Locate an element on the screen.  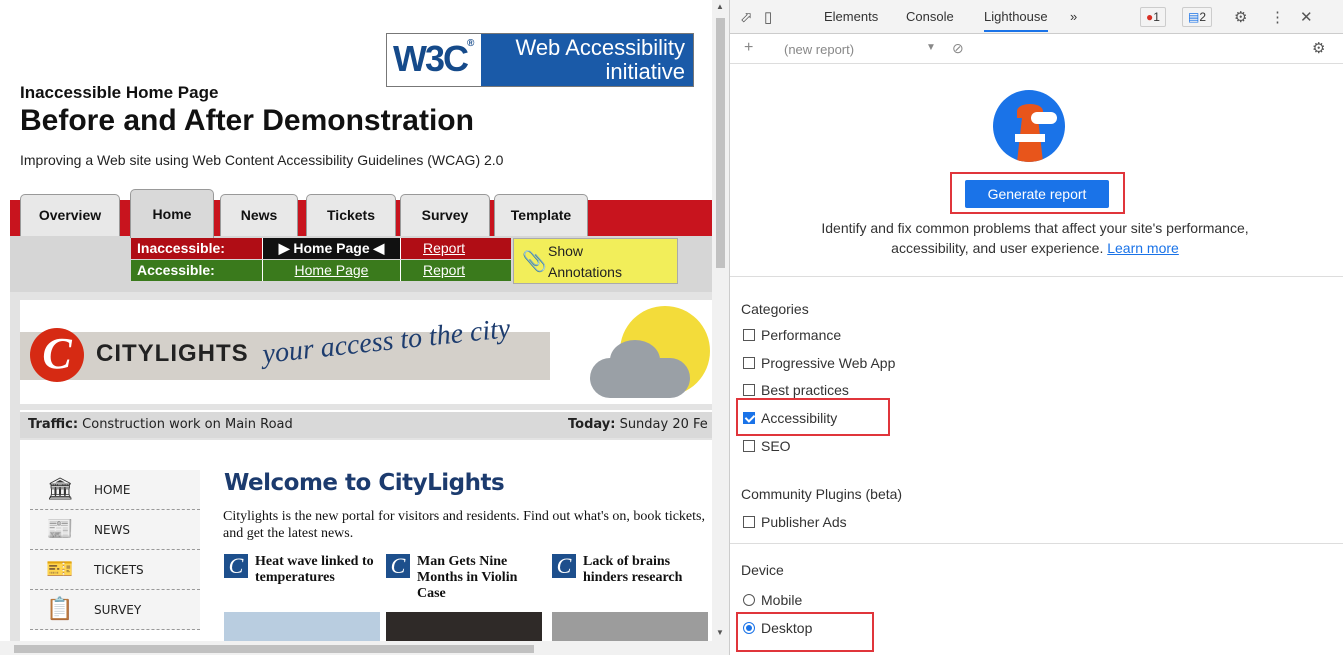
device-toggle-icon: ▯ is located at coordinates (768, 17).